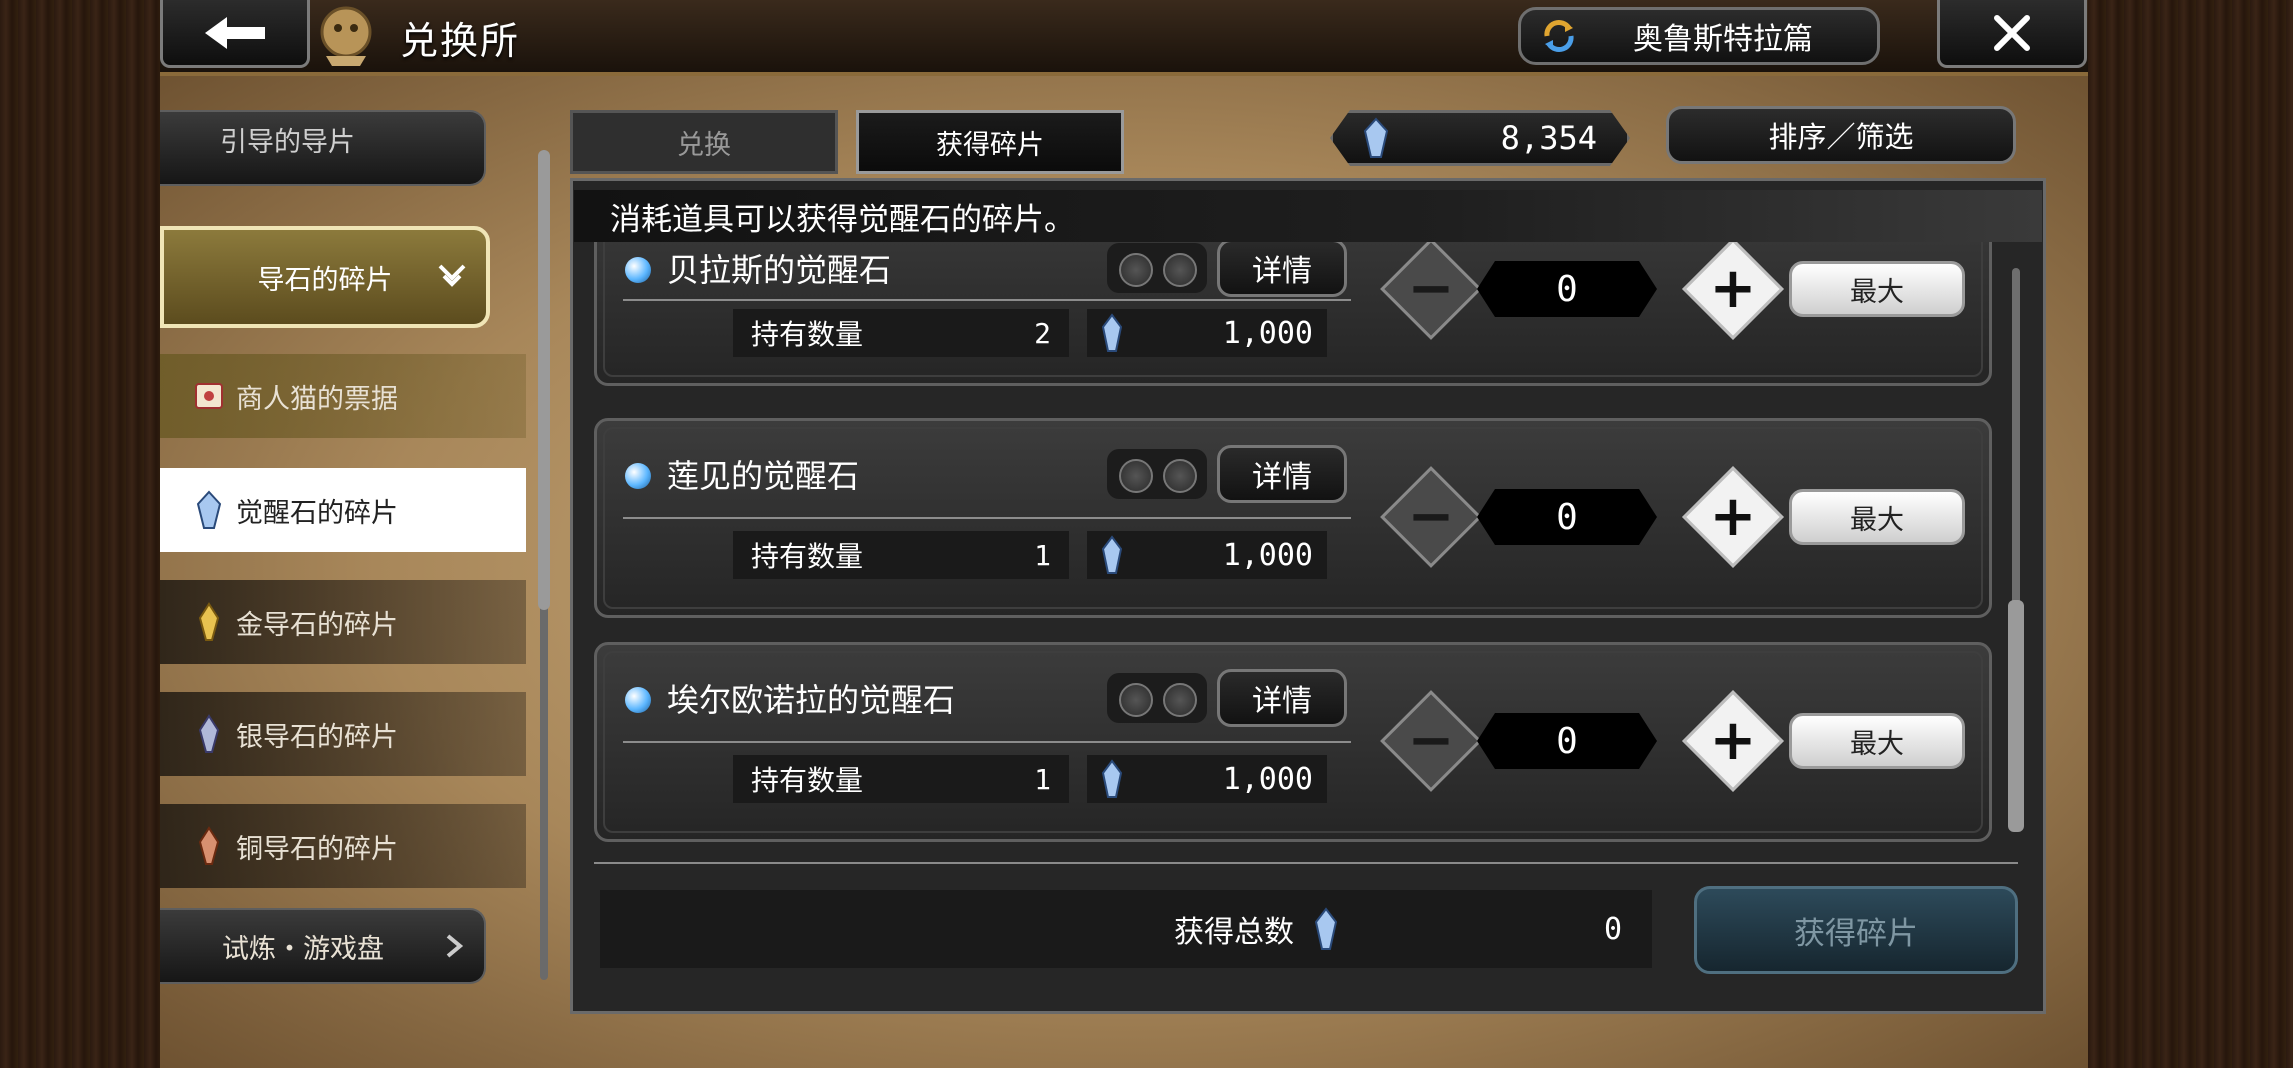 This screenshot has height=1068, width=2293. I want to click on sidebar-scrollbar-thumb, so click(544, 380).